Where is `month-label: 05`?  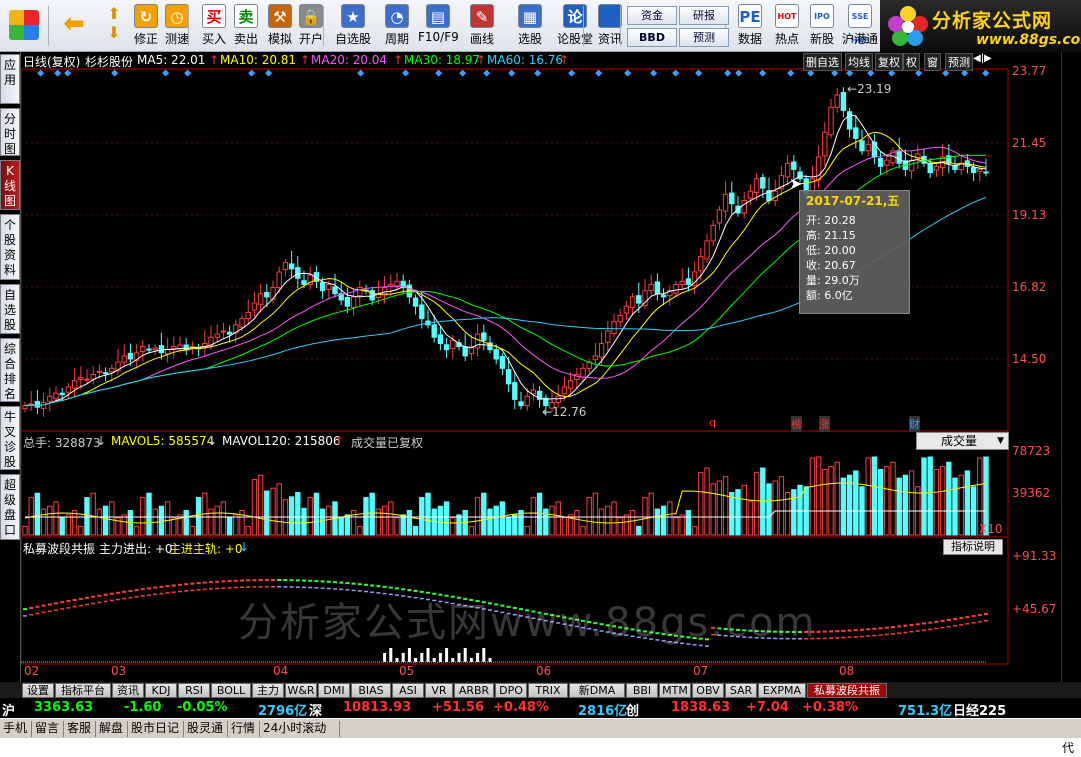
month-label: 05 is located at coordinates (407, 671).